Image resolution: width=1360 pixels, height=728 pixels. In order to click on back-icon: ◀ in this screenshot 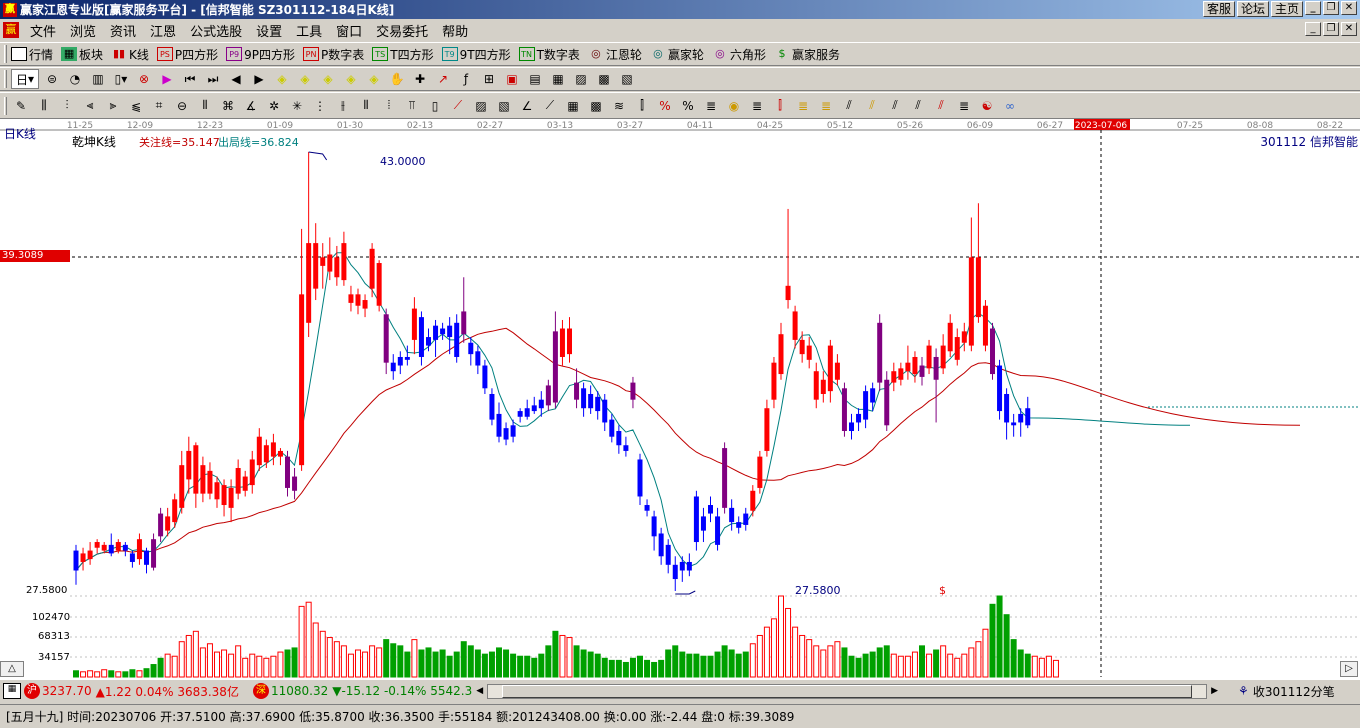, I will do `click(236, 79)`.